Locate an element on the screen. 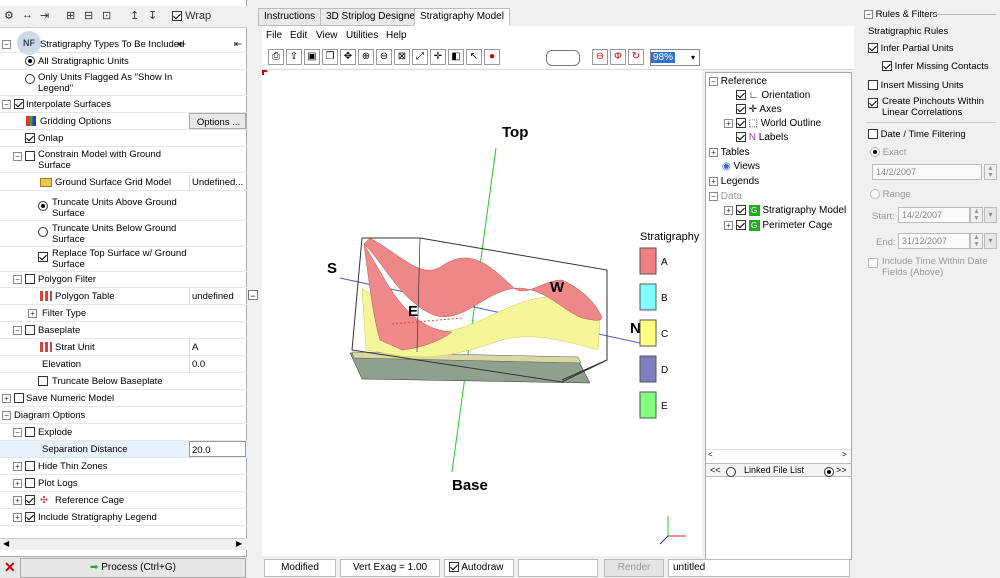 This screenshot has width=1000, height=578. exact-date-input: 14/2/2007 is located at coordinates (927, 172).